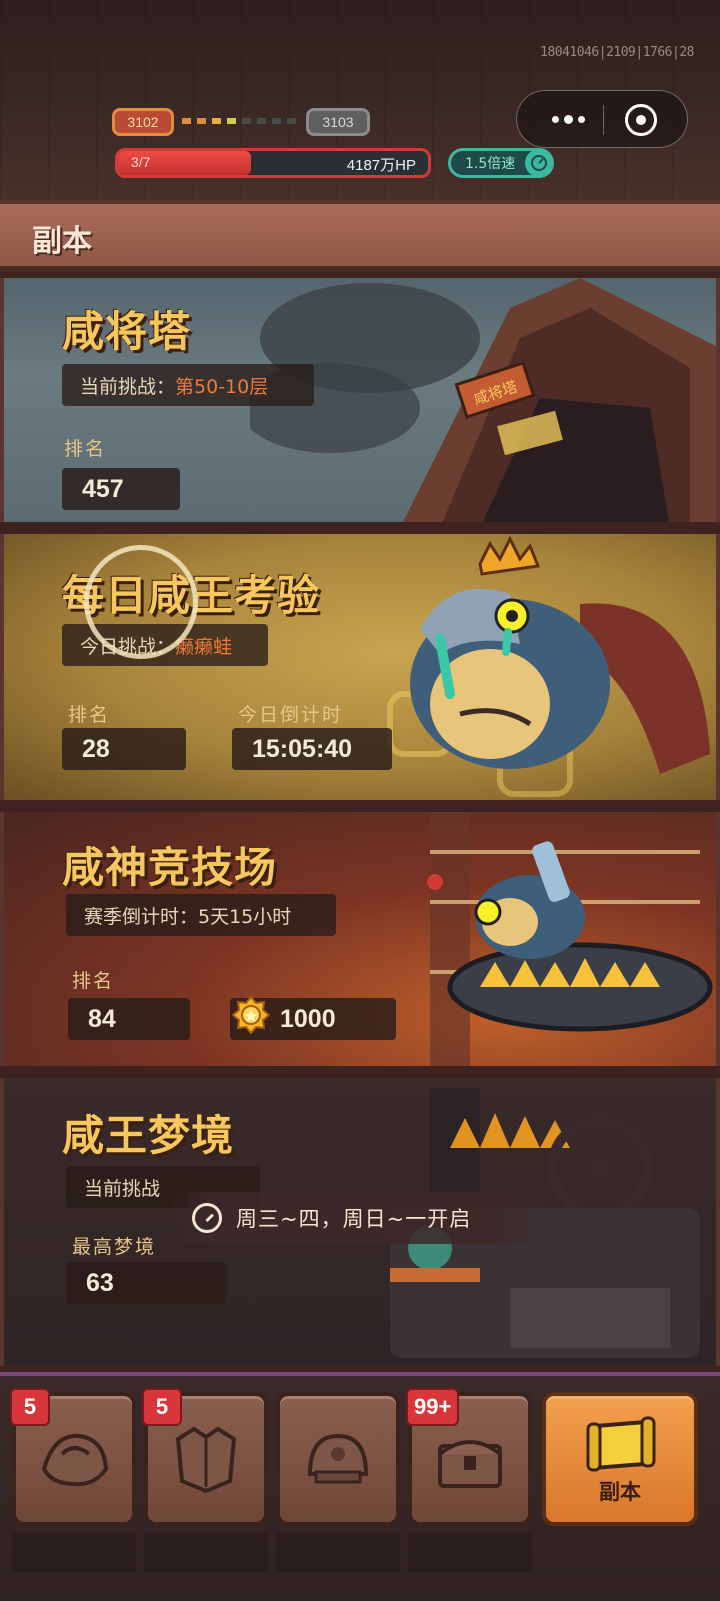 The width and height of the screenshot is (720, 1601). I want to click on tower-title: 咸将塔, so click(127, 331).